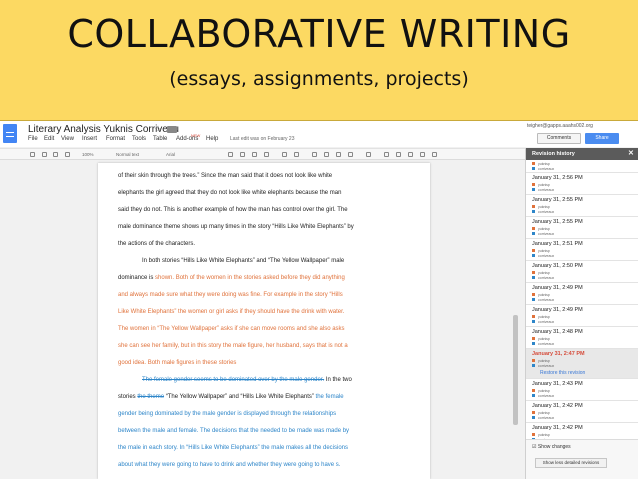 Image resolution: width=638 pixels, height=479 pixels. Describe the element at coordinates (582, 167) in the screenshot. I see `revision-entry: yuknisp corriveaux` at that location.